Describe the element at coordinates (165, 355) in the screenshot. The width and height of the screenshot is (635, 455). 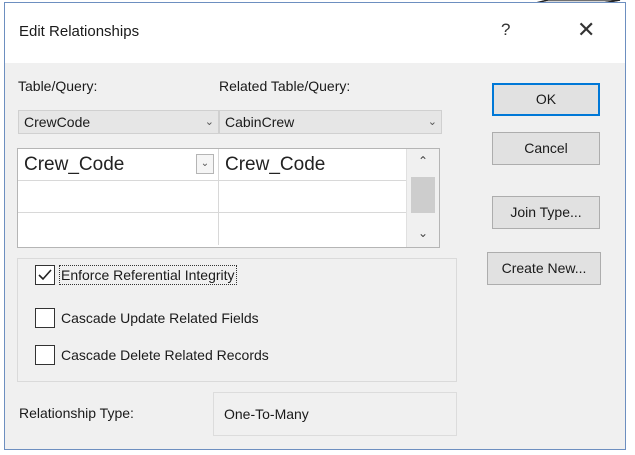
I see `cascade-delete-label: Cascade Delete Related Records` at that location.